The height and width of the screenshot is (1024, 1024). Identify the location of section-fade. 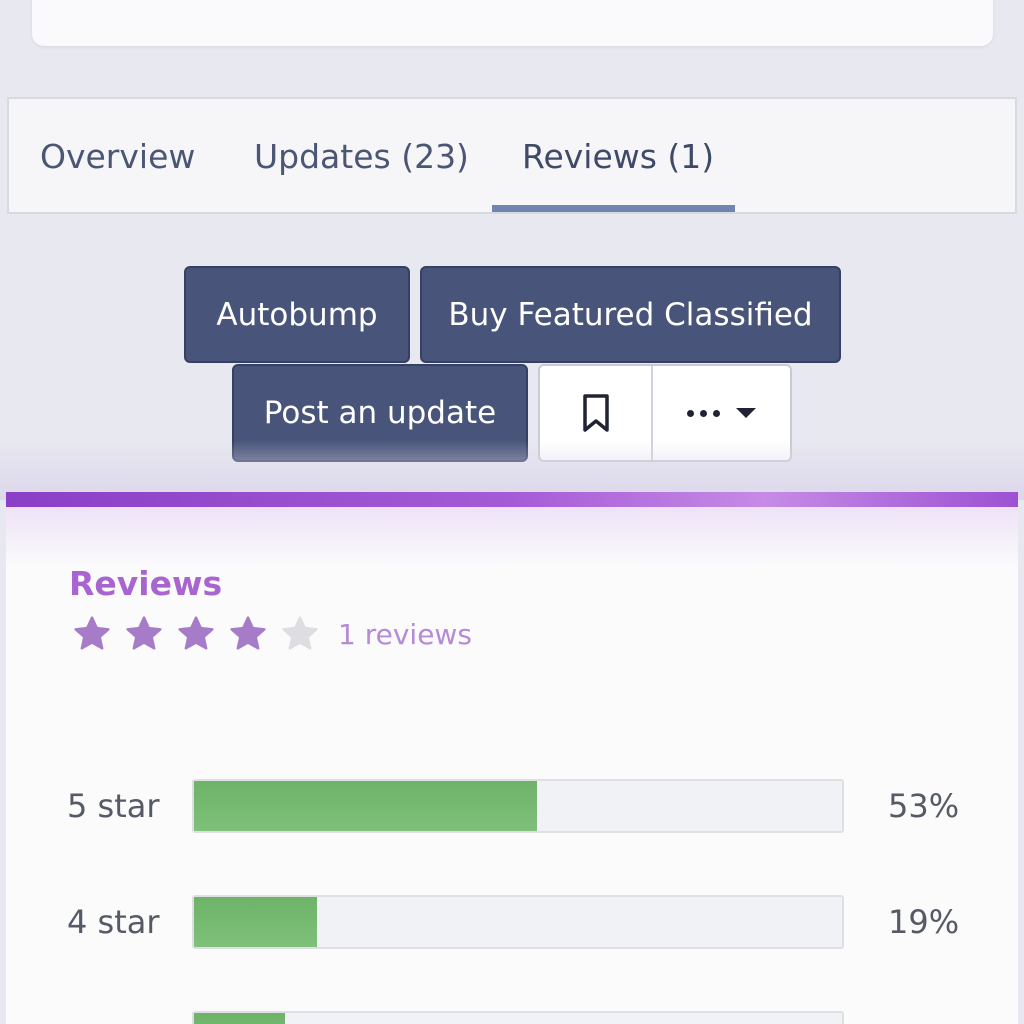
(512, 470).